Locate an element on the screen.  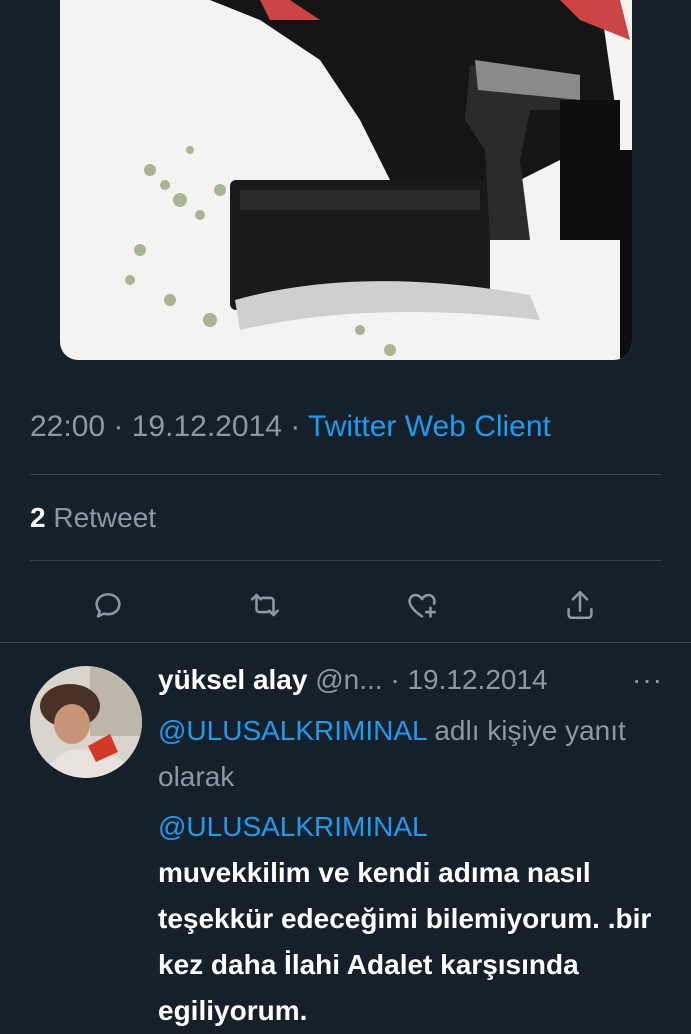
like-icon is located at coordinates (422, 605).